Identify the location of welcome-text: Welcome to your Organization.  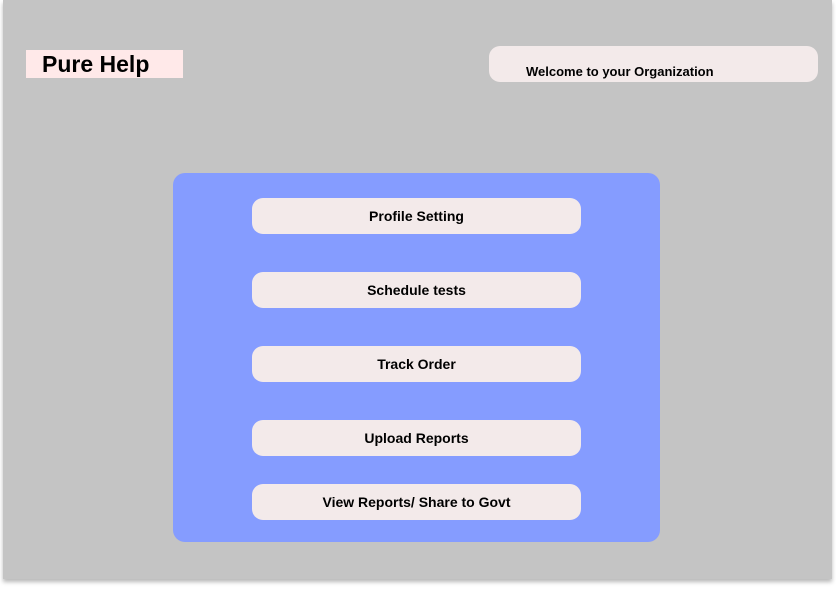
(620, 71).